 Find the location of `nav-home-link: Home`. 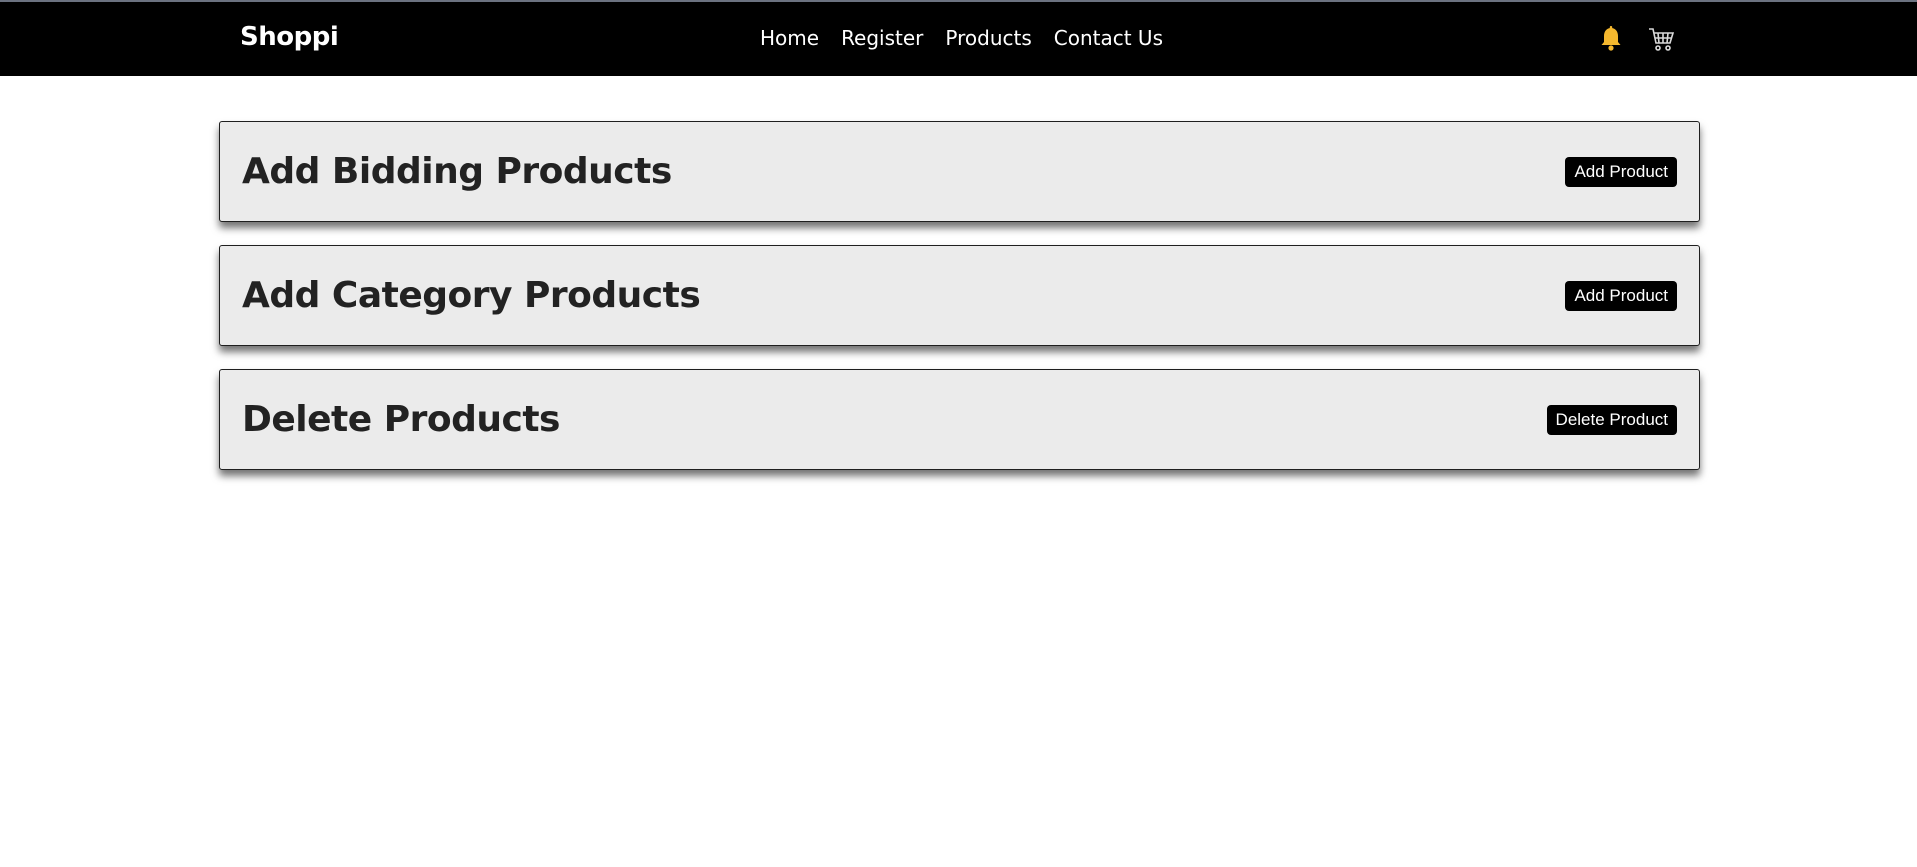

nav-home-link: Home is located at coordinates (789, 38).